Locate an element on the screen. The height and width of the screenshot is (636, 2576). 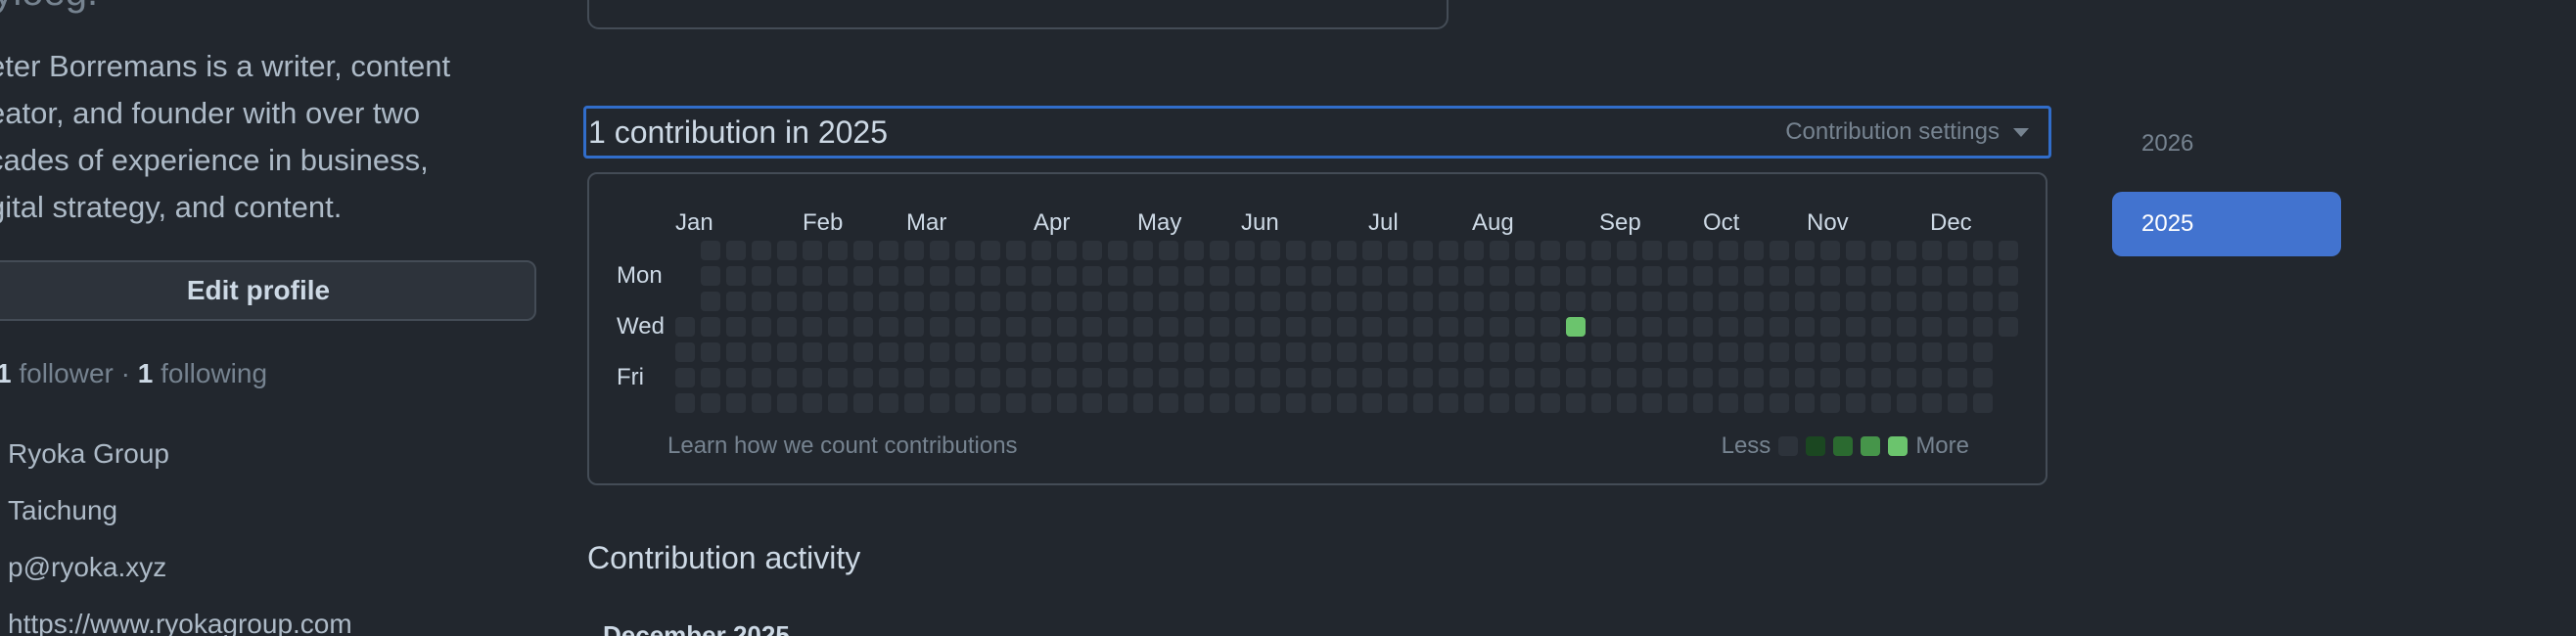
learn-contributions-link: Learn how we count contributions is located at coordinates (842, 446).